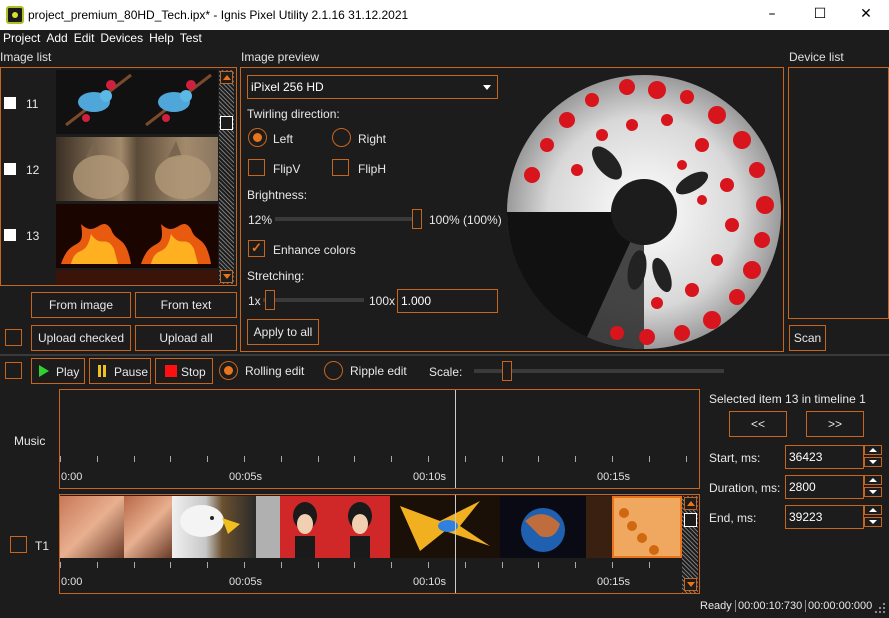 This screenshot has width=889, height=618. I want to click on enhance-colors-checkbox, so click(256, 248).